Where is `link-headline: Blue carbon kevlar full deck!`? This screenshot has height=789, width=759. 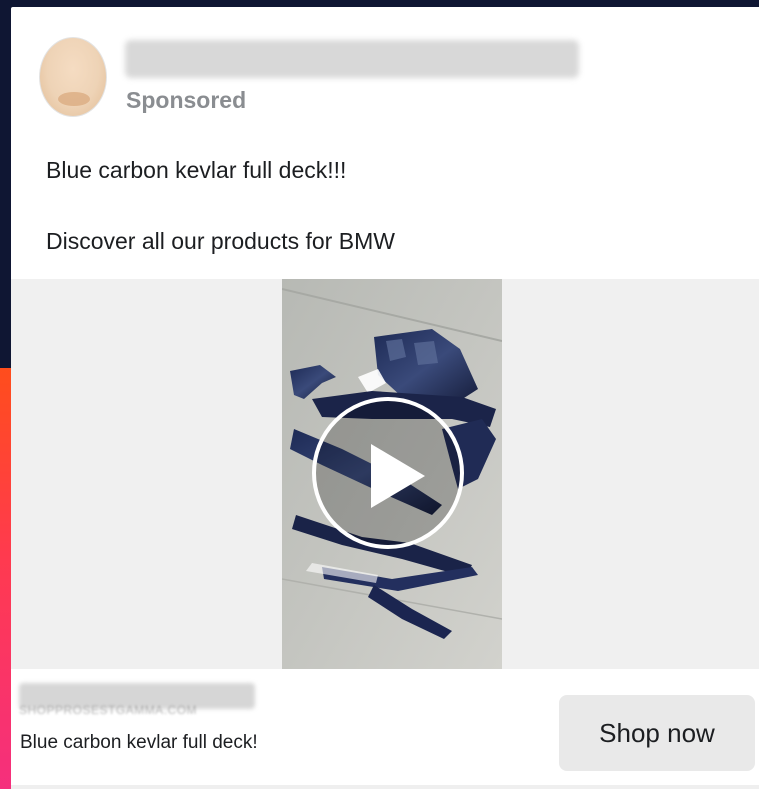 link-headline: Blue carbon kevlar full deck! is located at coordinates (139, 743).